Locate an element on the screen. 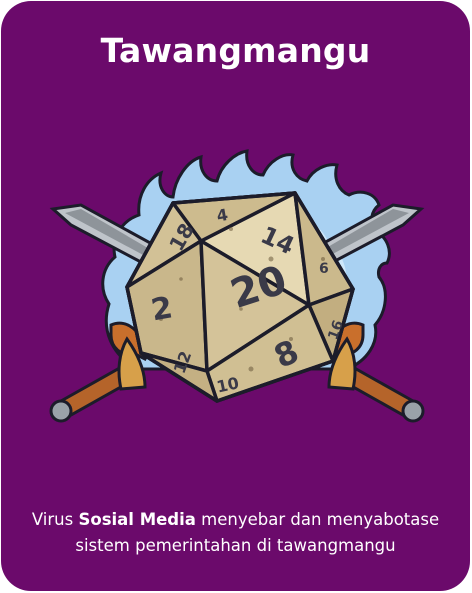 Image resolution: width=472 pixels, height=593 pixels. card-title: Tawangmangu is located at coordinates (235, 50).